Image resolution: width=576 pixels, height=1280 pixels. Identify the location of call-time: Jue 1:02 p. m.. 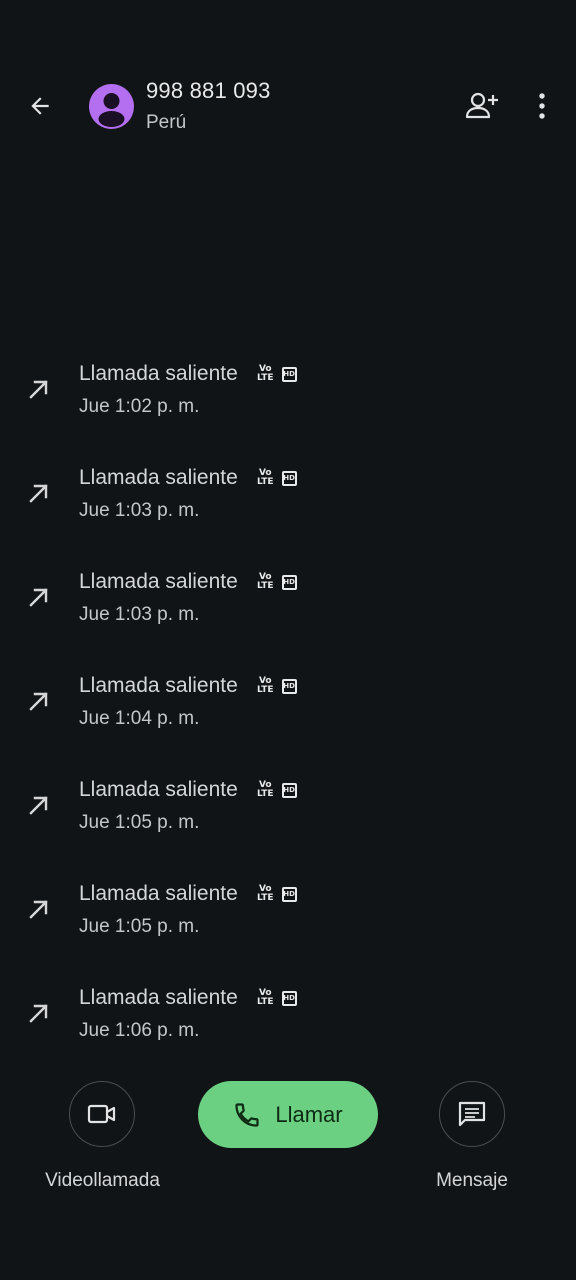
(139, 406).